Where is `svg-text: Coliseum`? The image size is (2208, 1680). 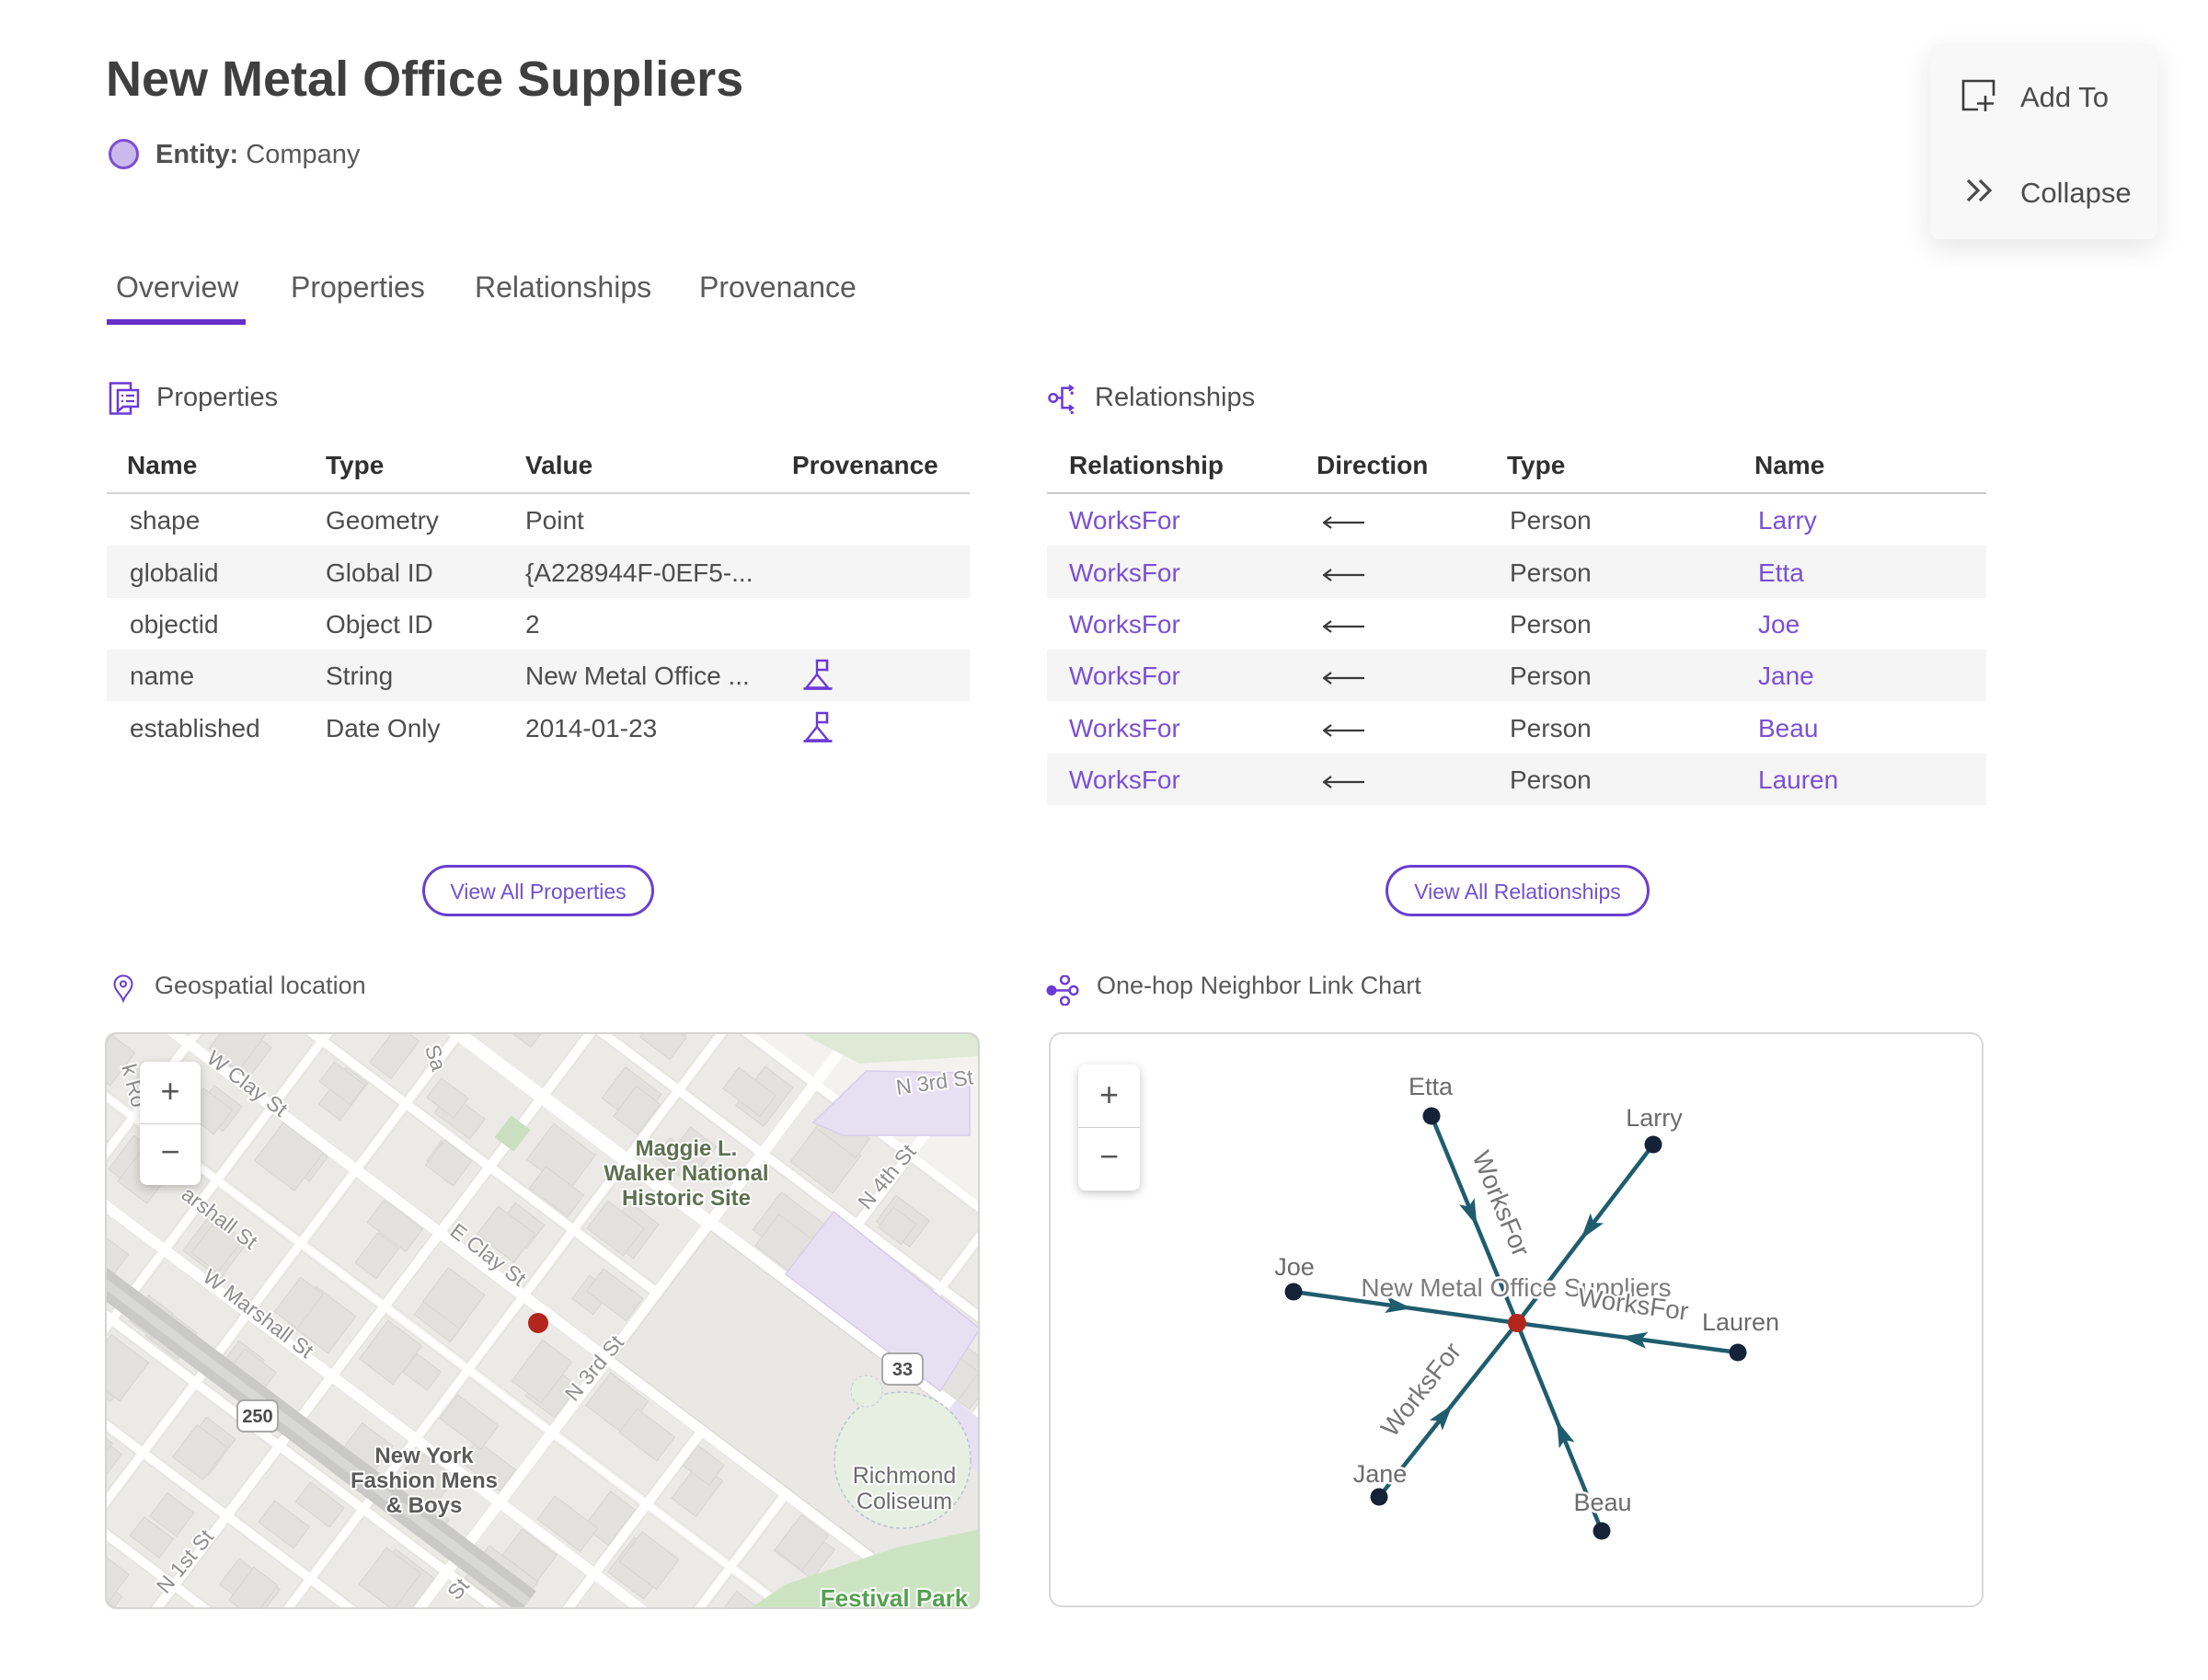 svg-text: Coliseum is located at coordinates (904, 1501).